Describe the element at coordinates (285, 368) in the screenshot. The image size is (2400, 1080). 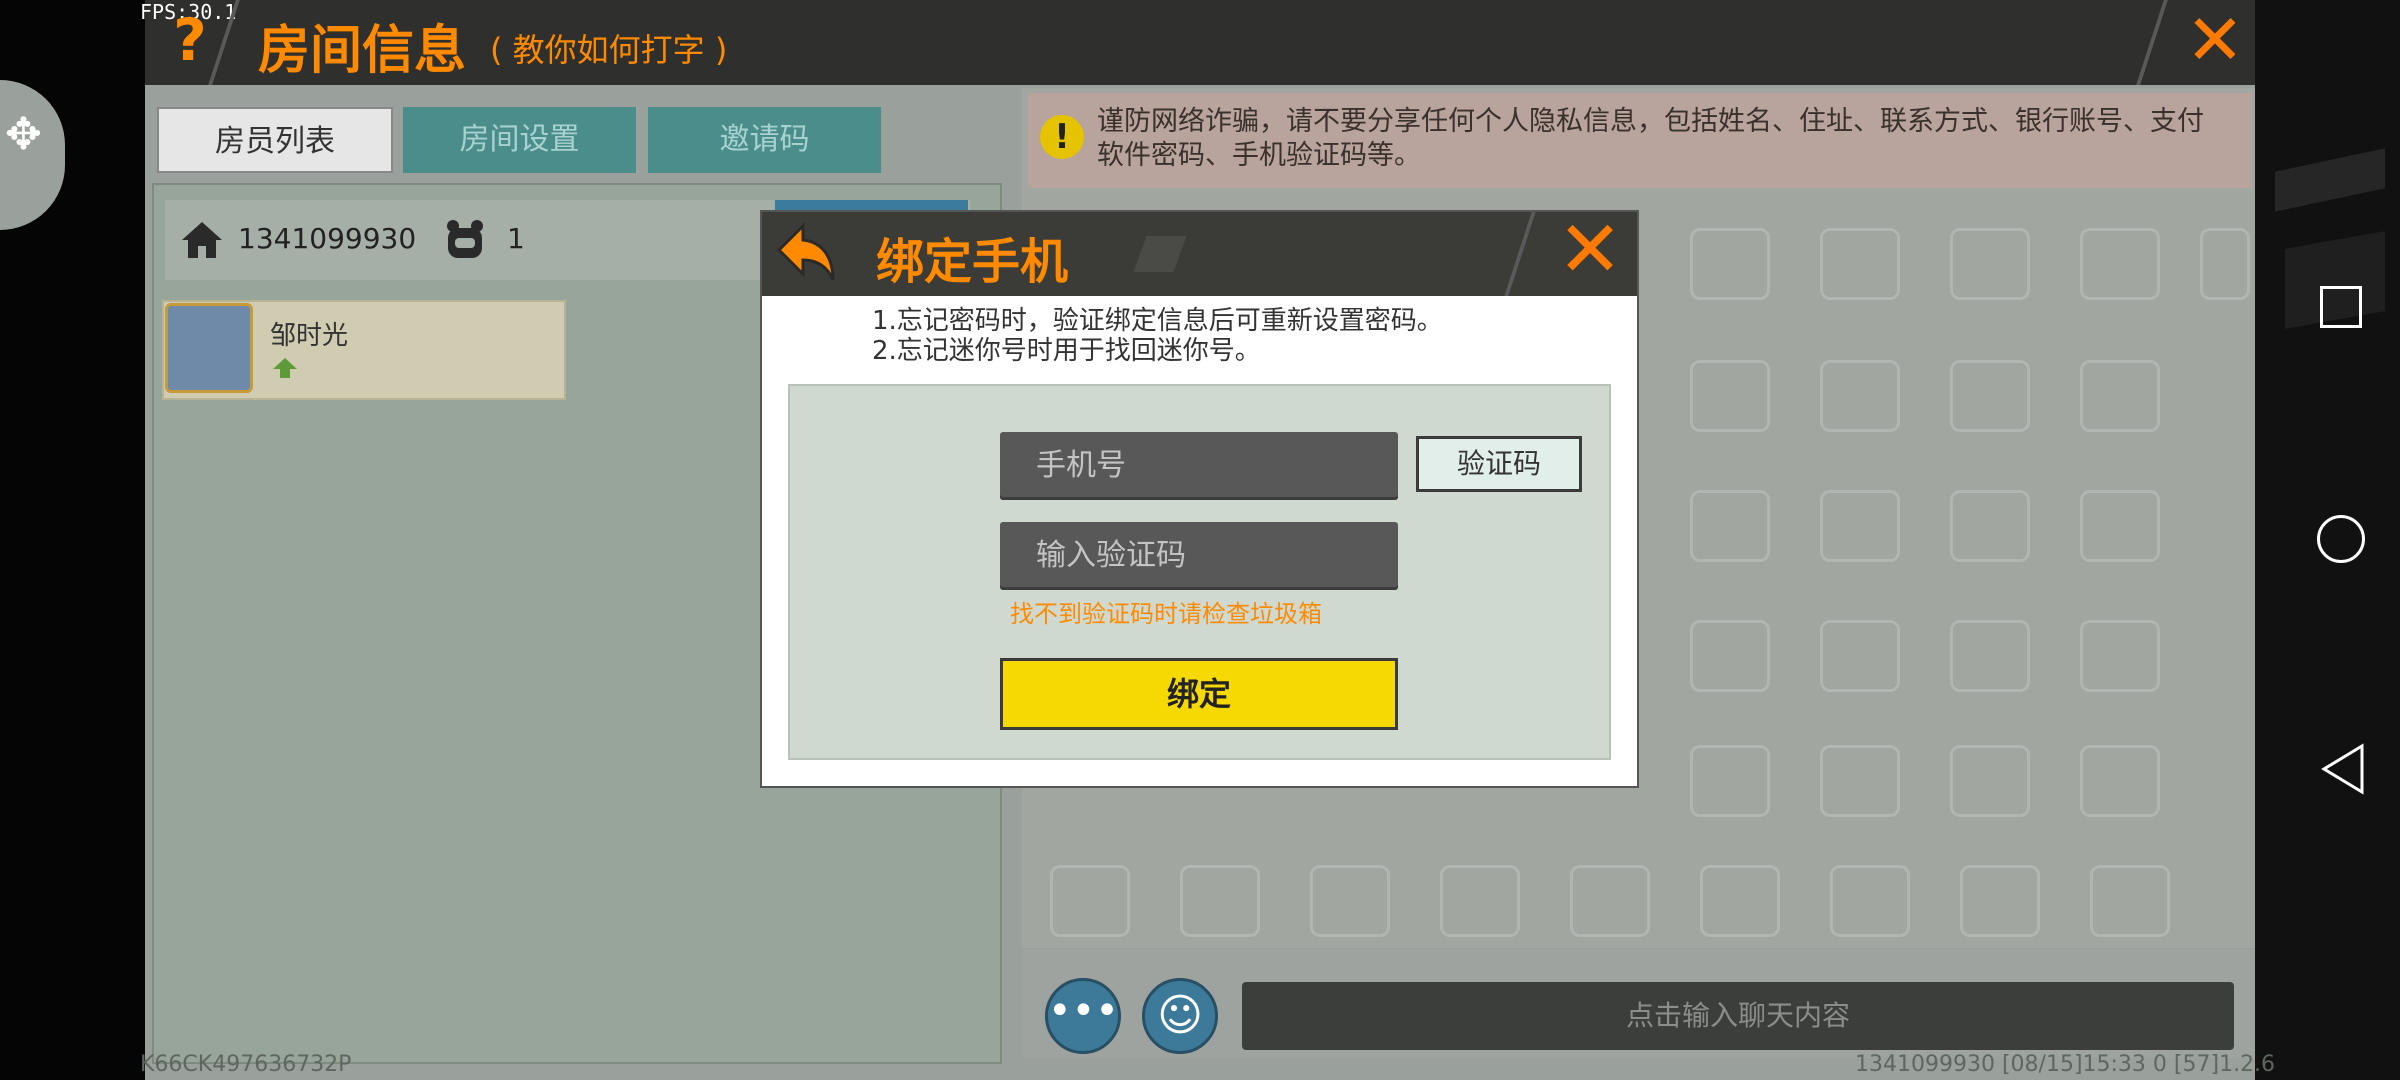
I see `arrow-up-icon` at that location.